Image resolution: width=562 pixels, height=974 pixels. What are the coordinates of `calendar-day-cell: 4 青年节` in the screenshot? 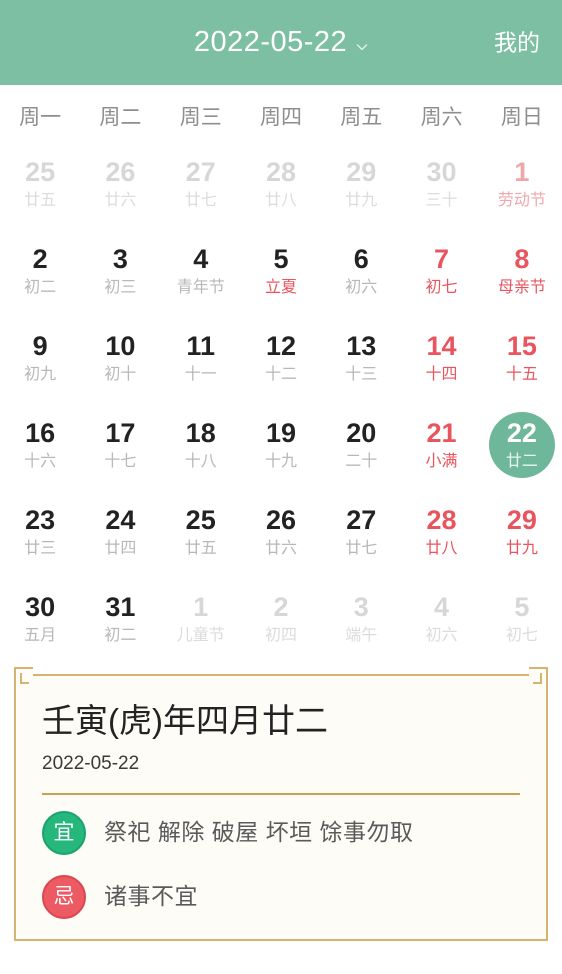 It's located at (201, 270).